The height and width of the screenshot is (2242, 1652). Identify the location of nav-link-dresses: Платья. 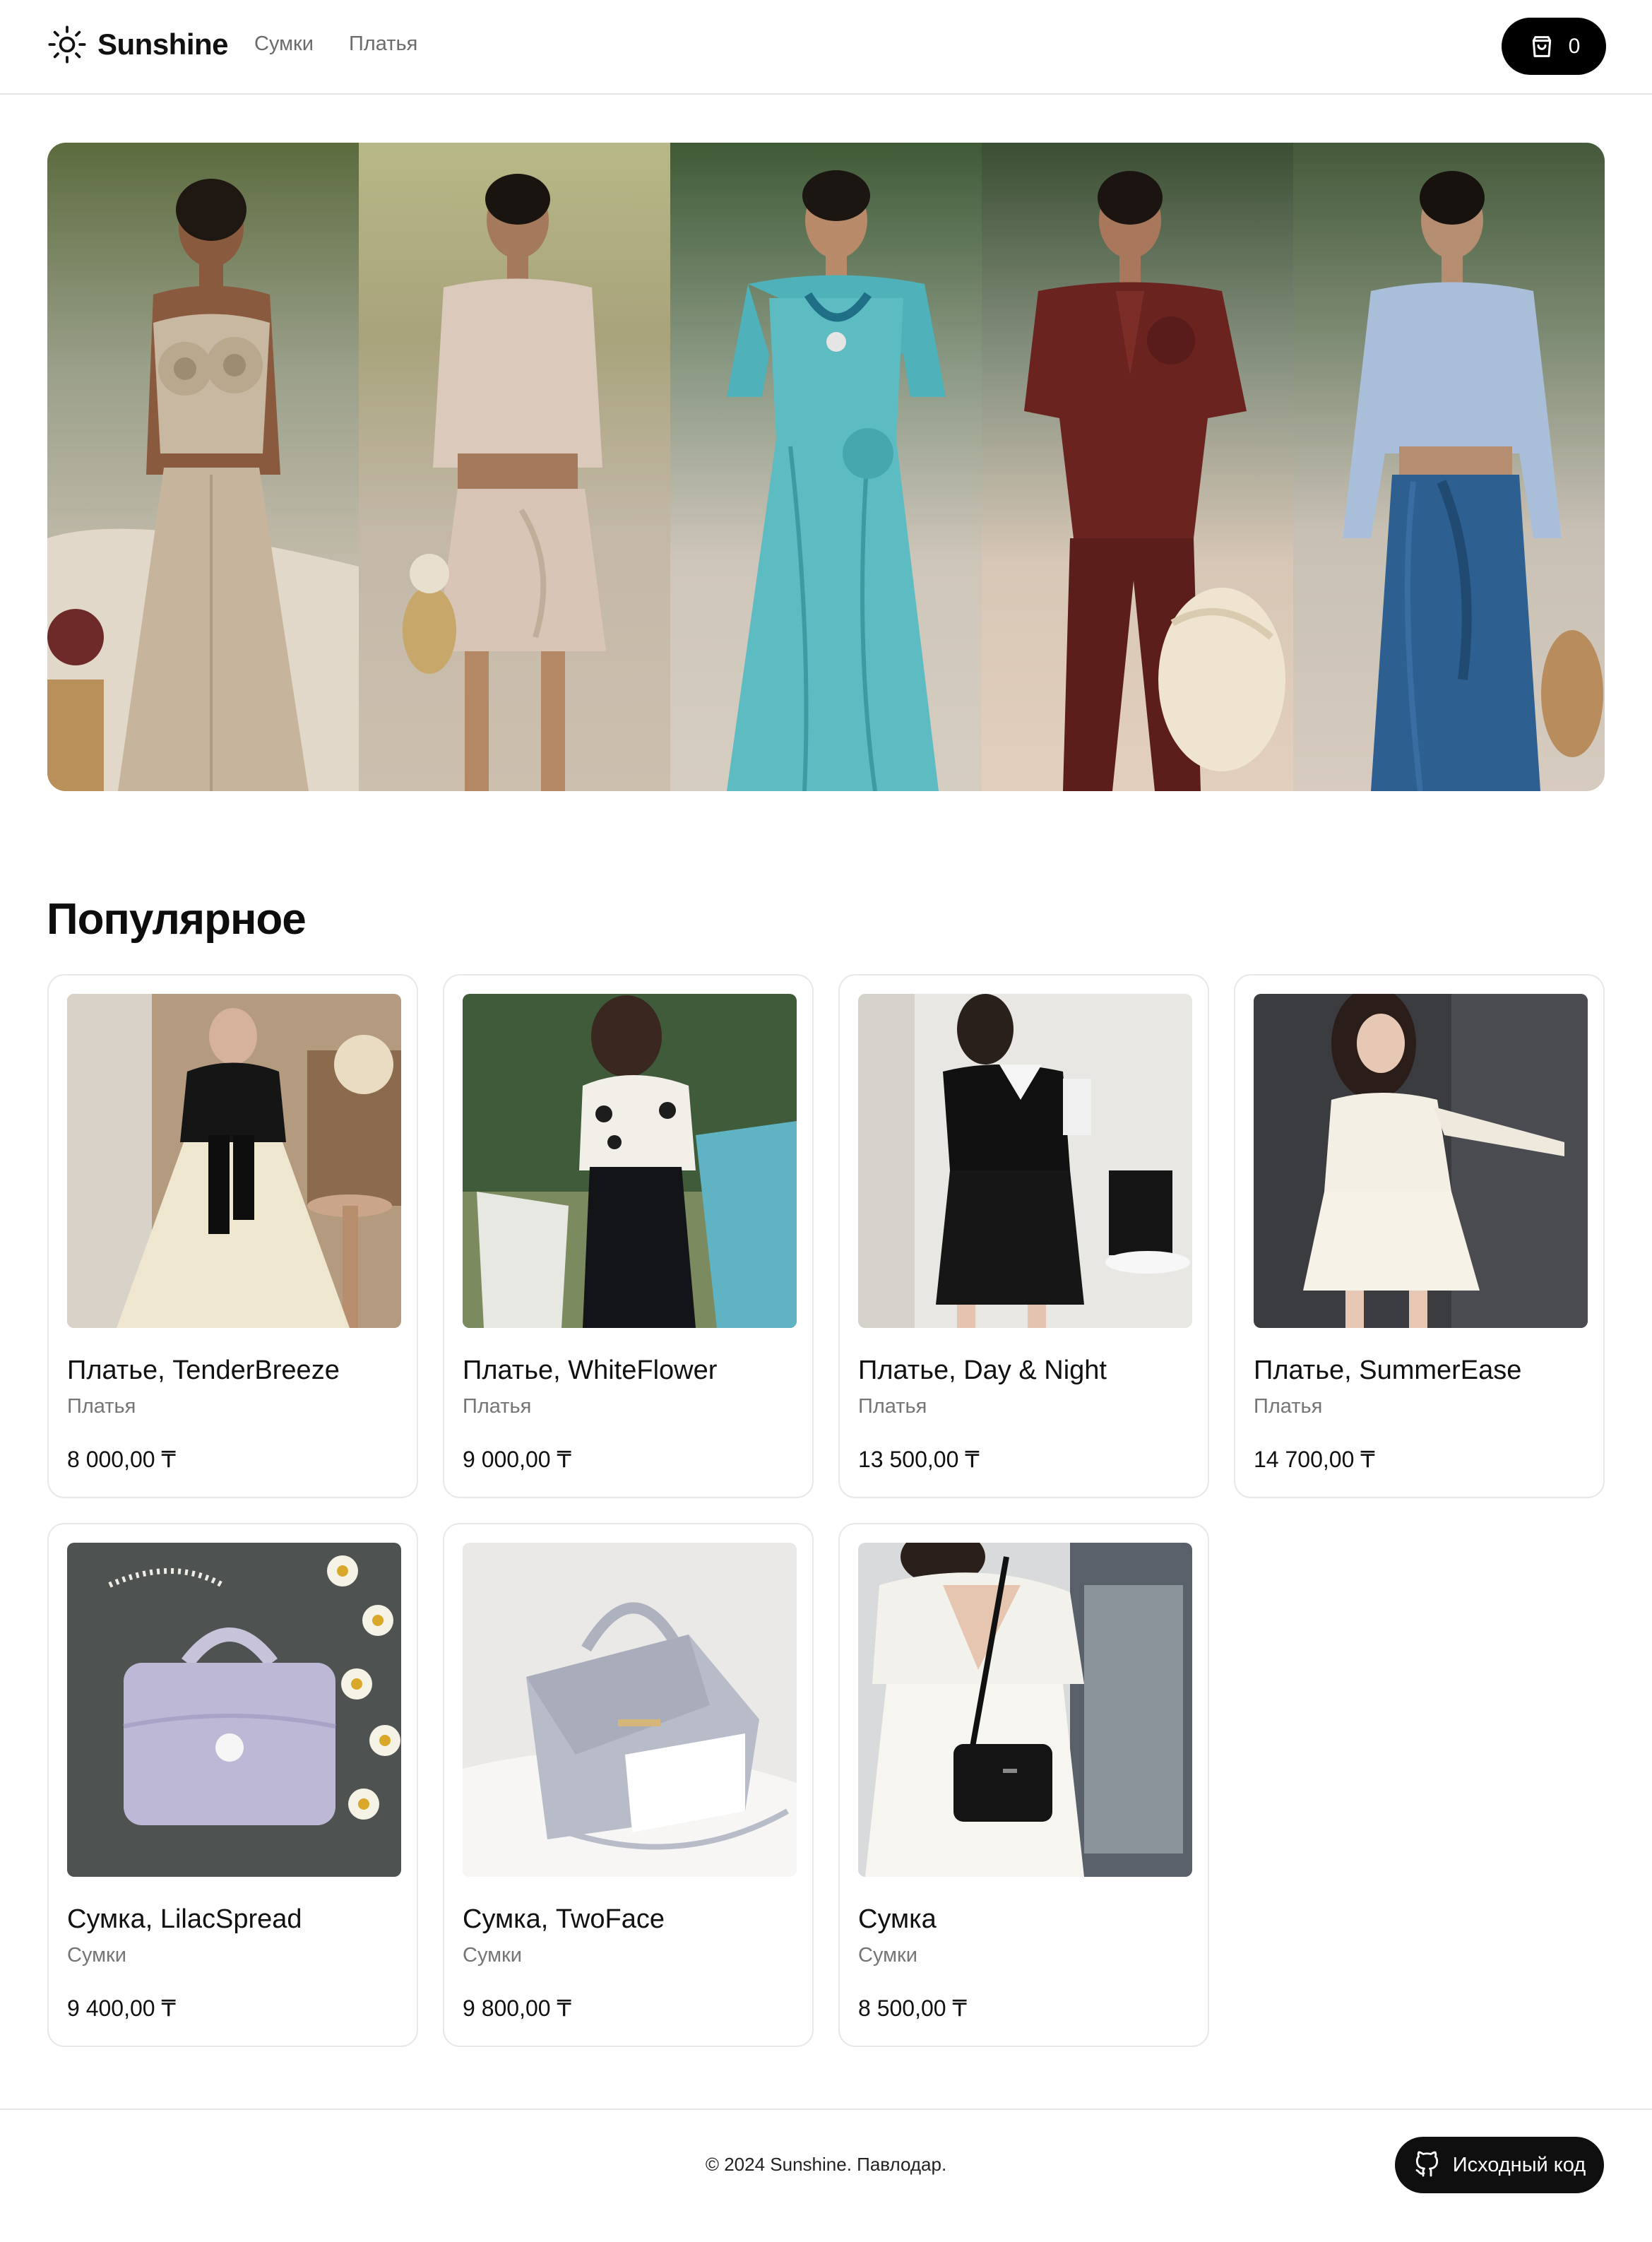
(383, 44).